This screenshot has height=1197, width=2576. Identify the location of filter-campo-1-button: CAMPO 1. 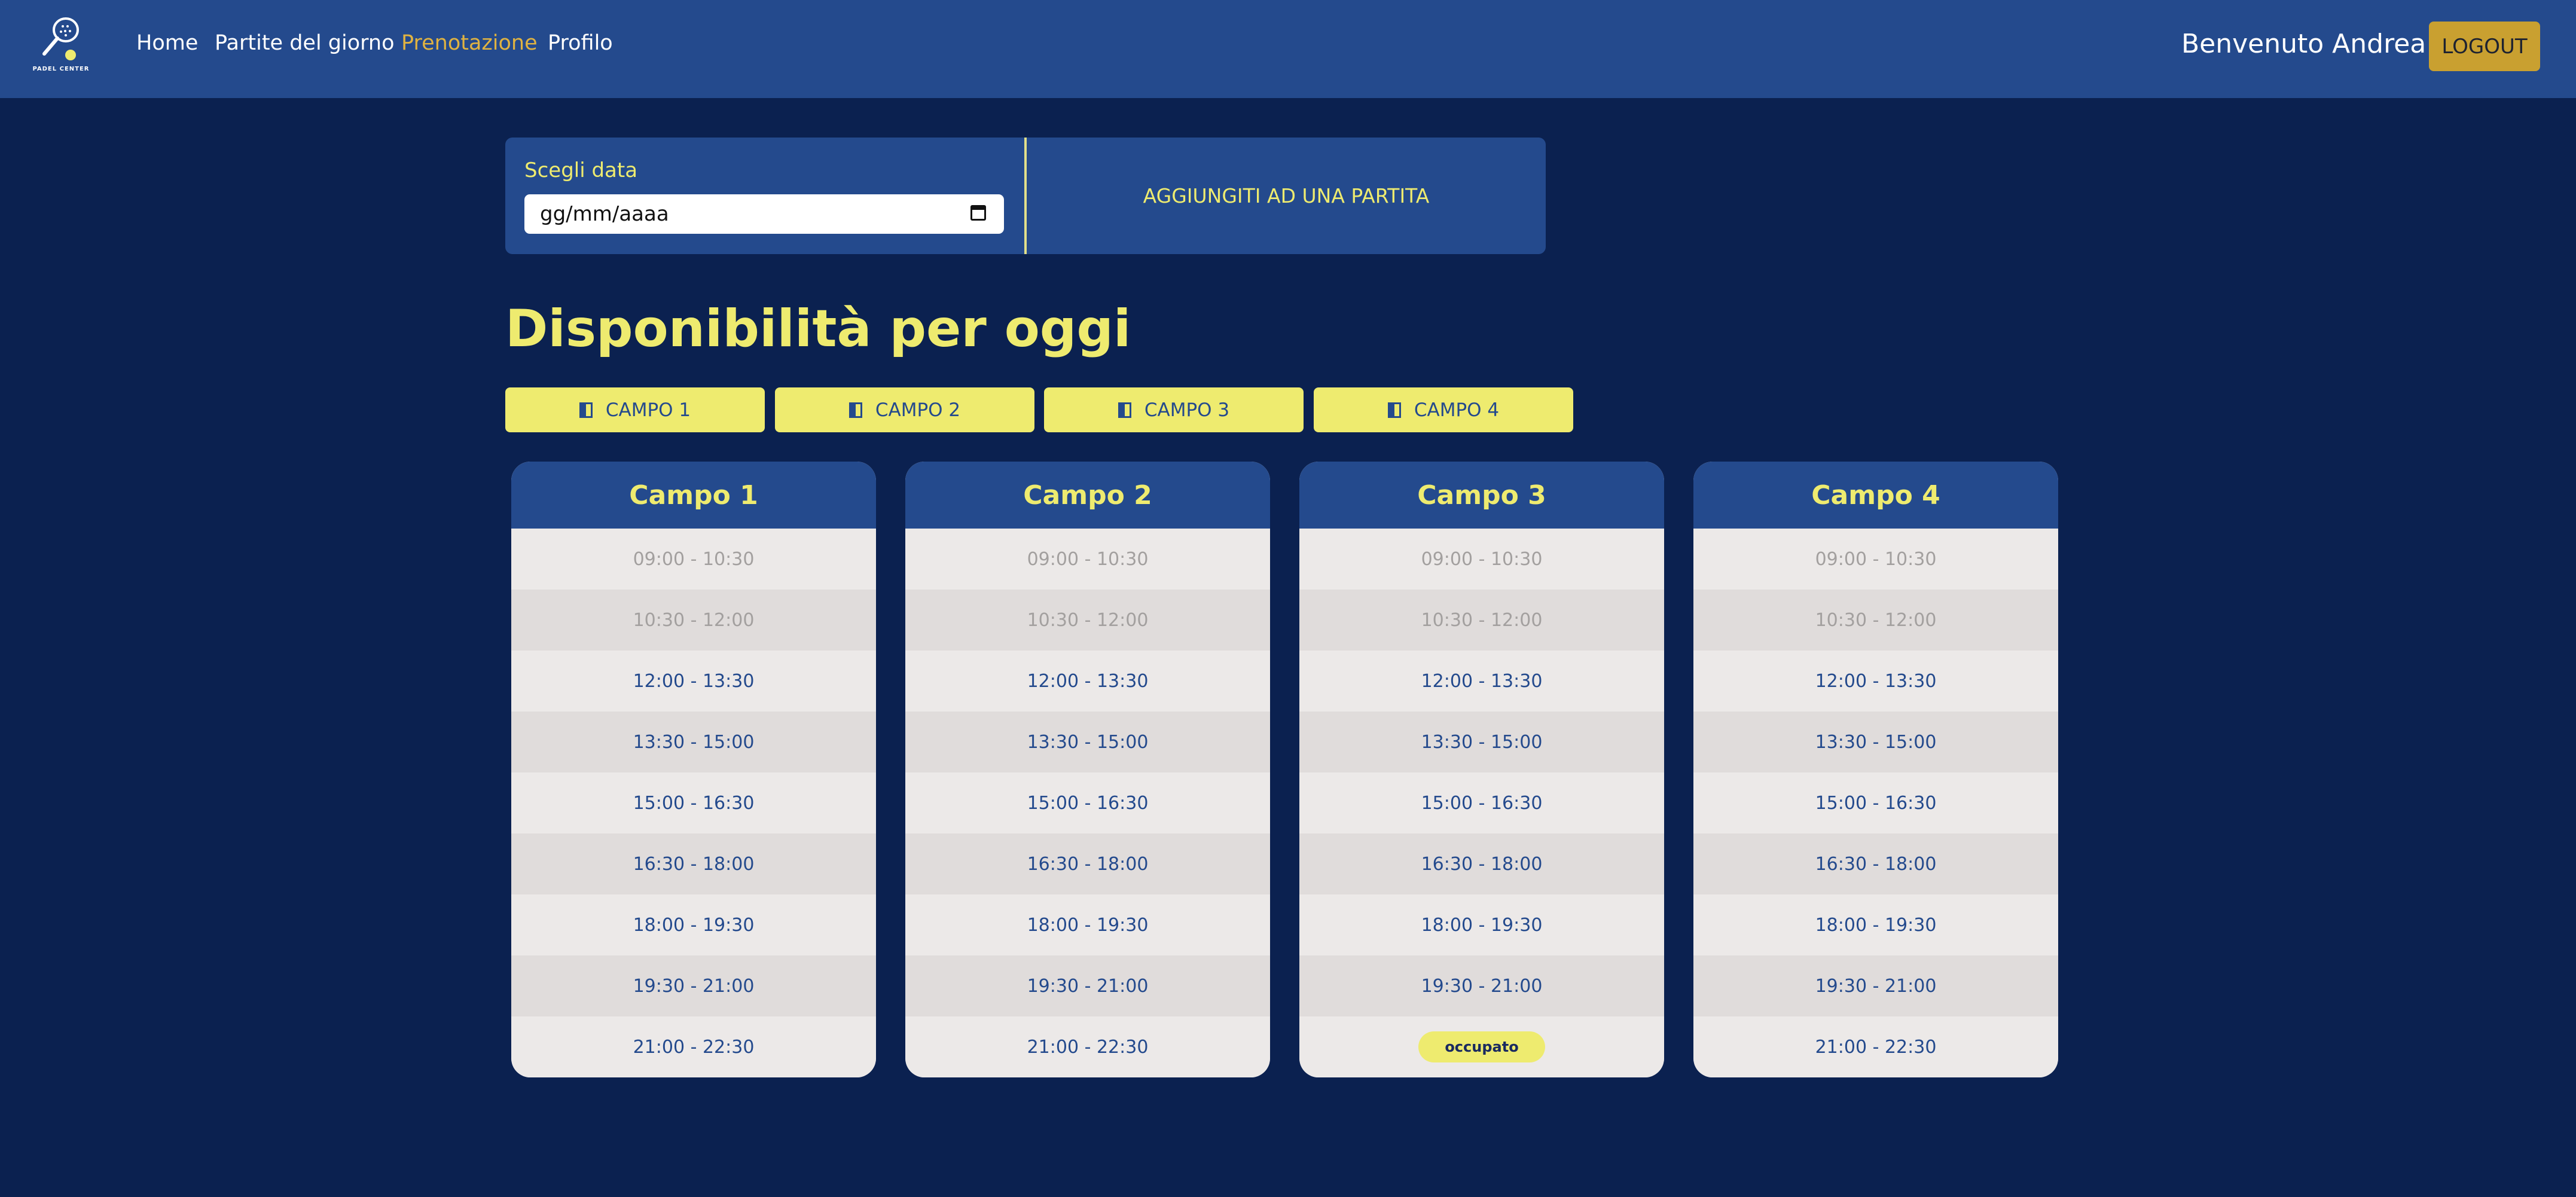
(635, 410).